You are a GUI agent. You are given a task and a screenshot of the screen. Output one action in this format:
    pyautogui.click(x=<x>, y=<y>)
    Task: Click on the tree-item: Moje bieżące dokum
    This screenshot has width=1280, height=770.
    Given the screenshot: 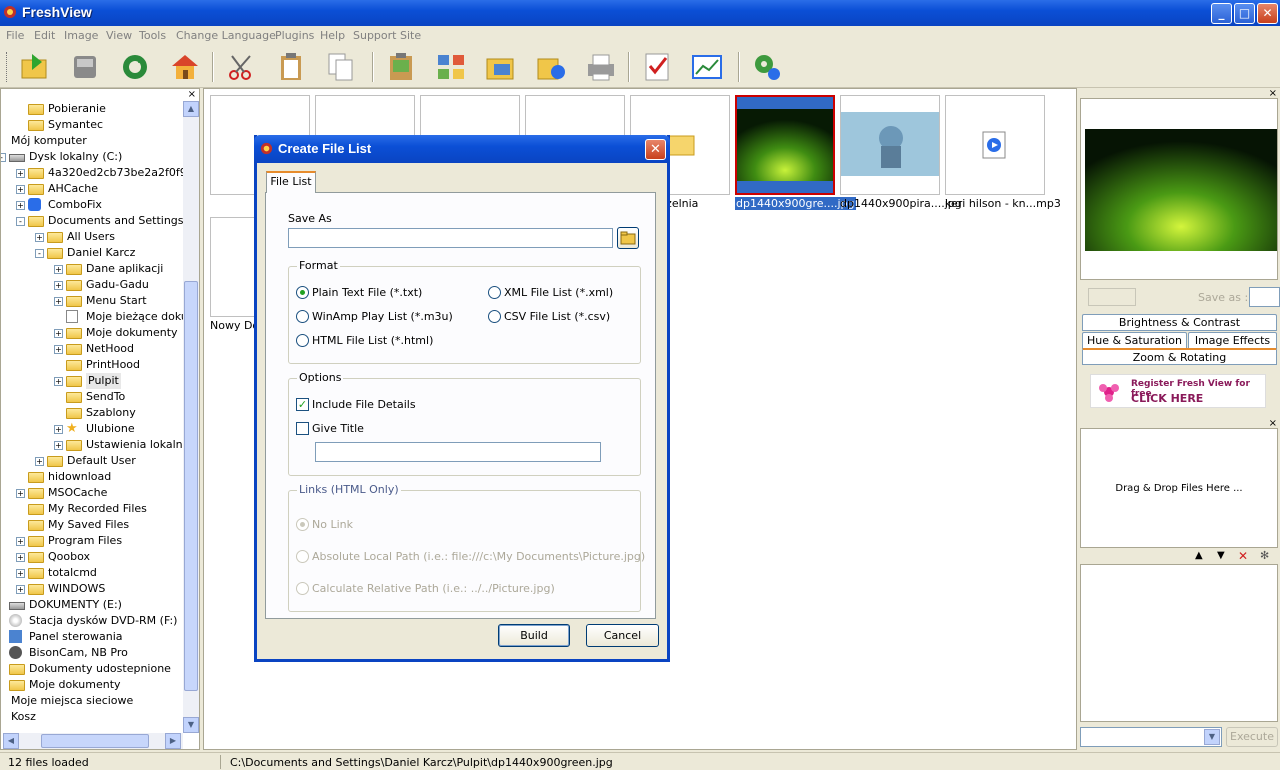 What is the action you would take?
    pyautogui.click(x=92, y=317)
    